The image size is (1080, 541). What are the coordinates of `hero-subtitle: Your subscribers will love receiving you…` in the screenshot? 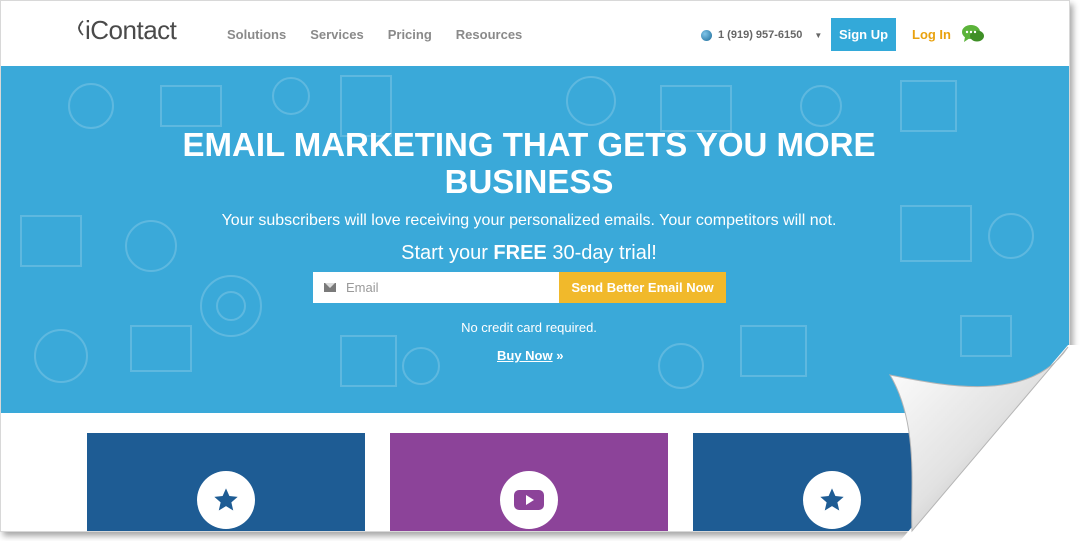 It's located at (529, 220).